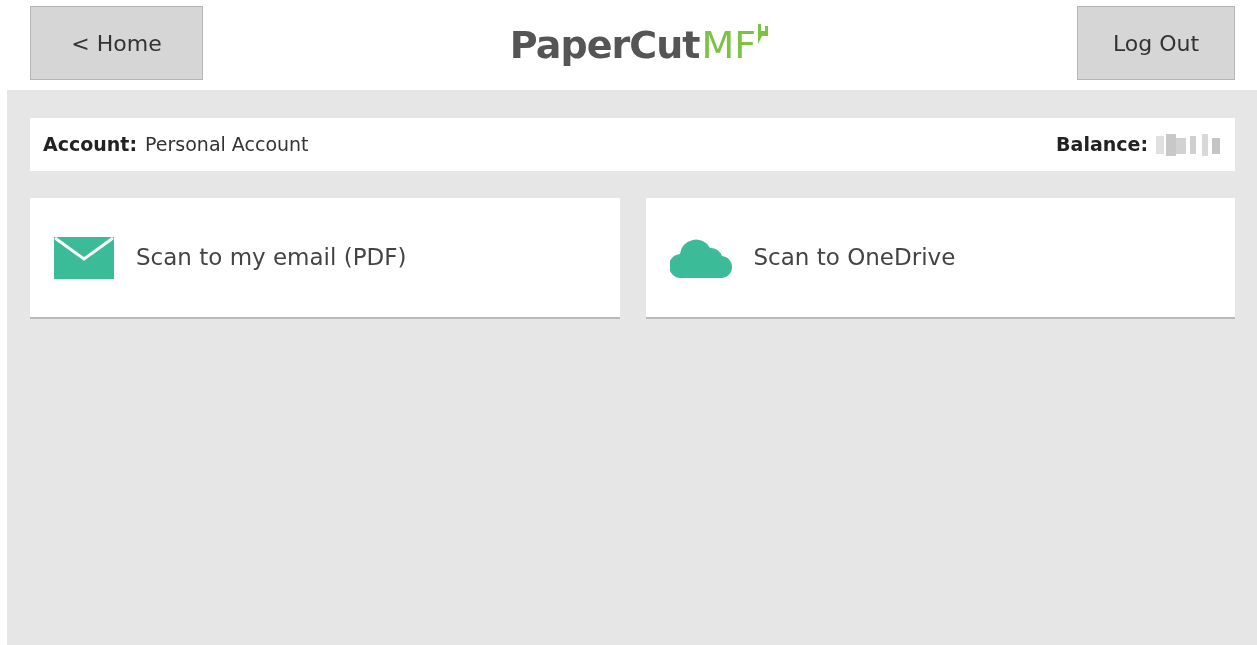  I want to click on account-label: Account:, so click(90, 145).